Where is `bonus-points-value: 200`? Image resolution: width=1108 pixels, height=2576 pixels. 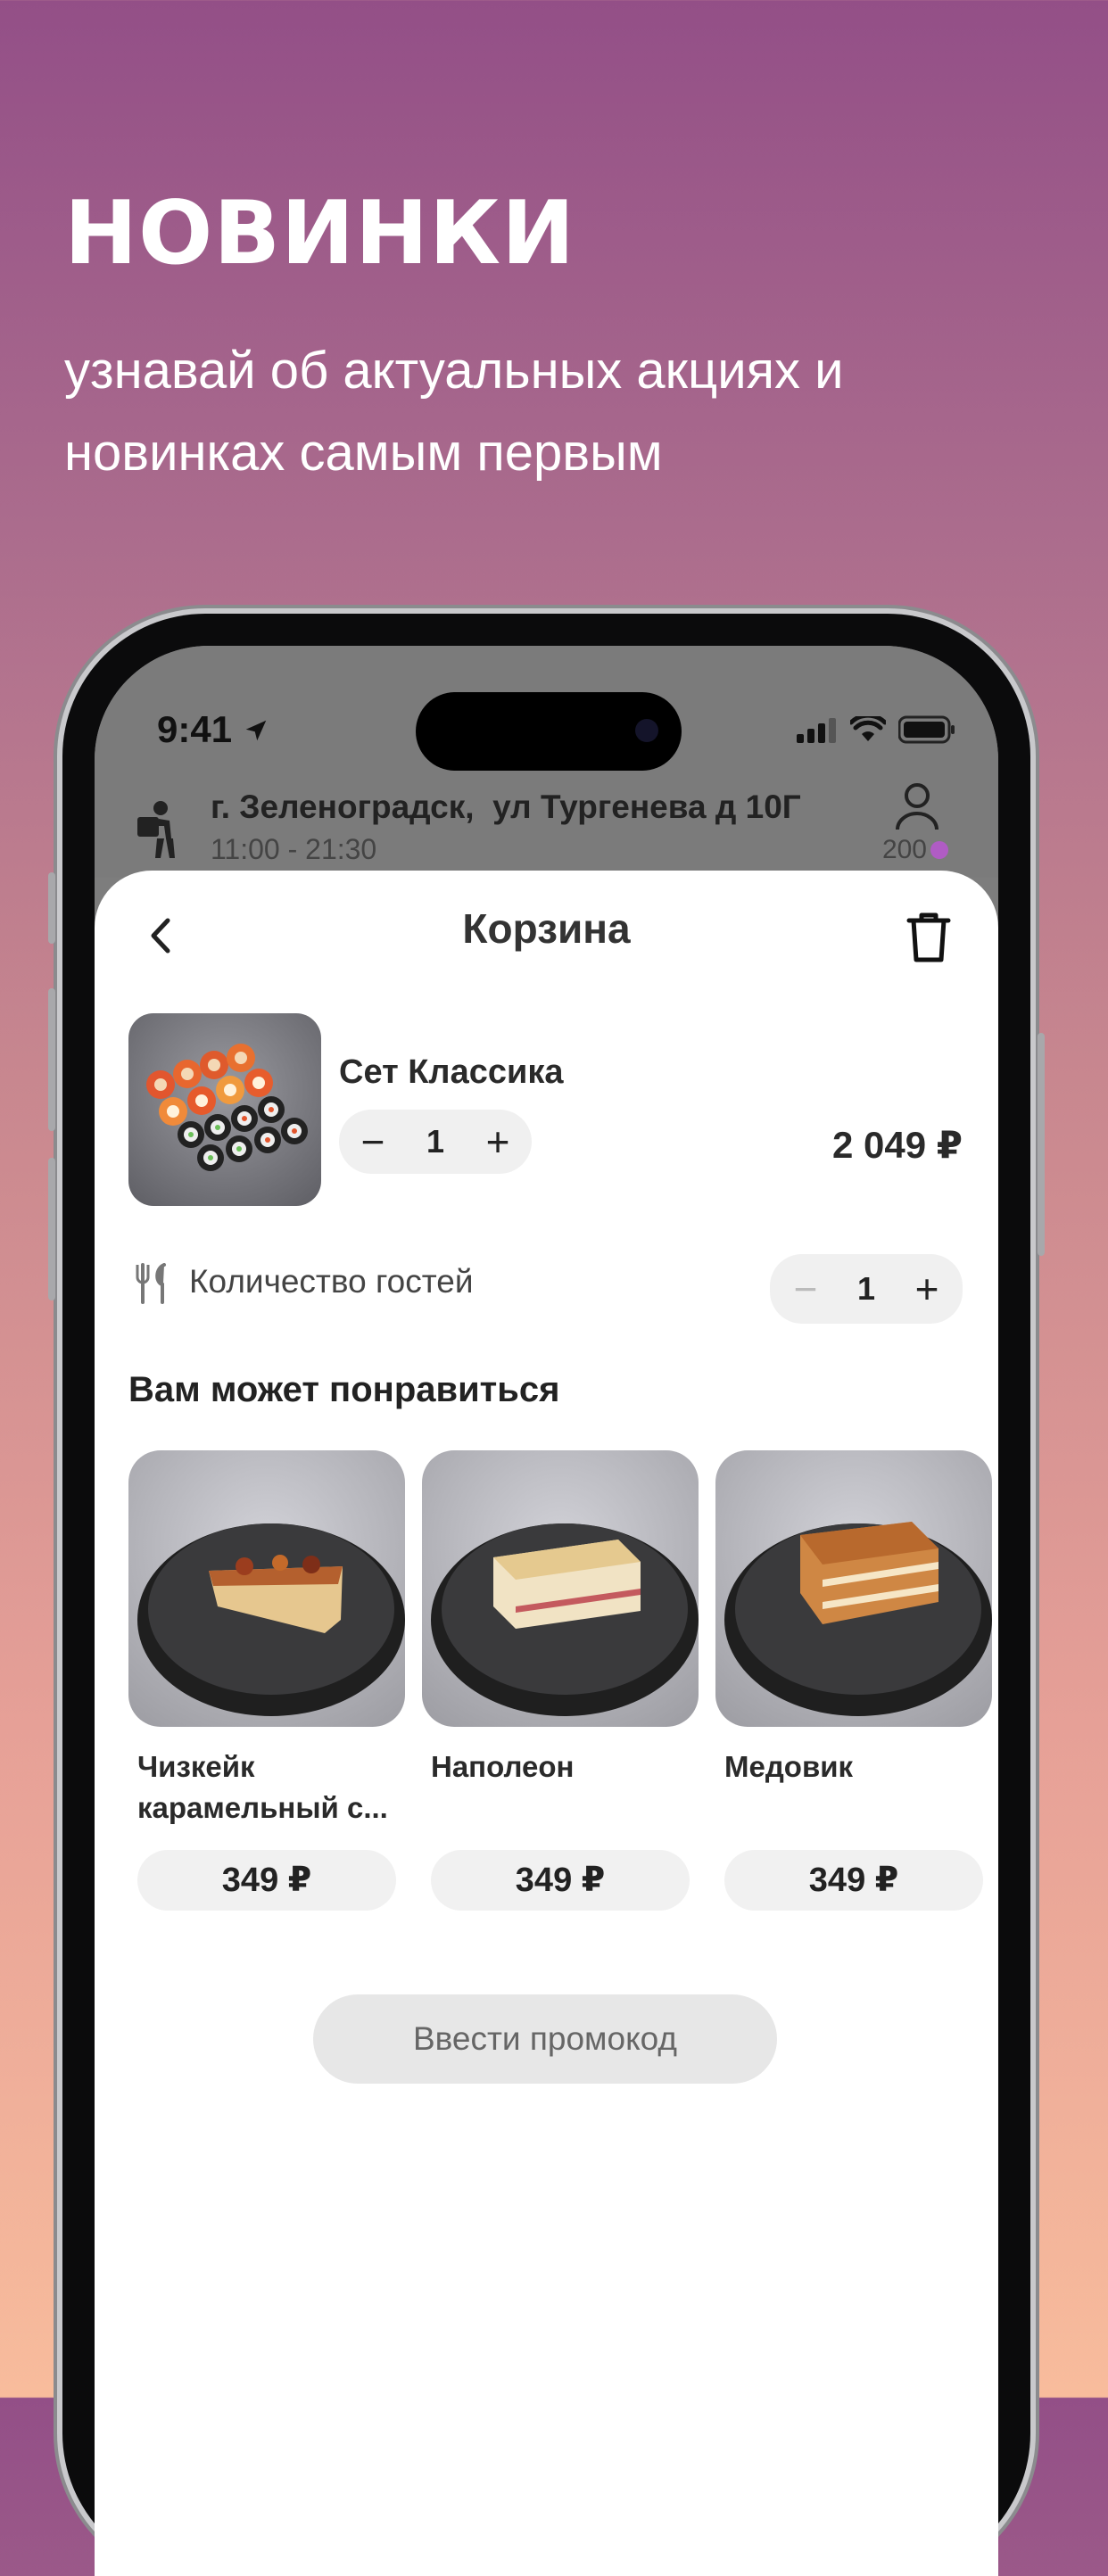 bonus-points-value: 200 is located at coordinates (904, 850).